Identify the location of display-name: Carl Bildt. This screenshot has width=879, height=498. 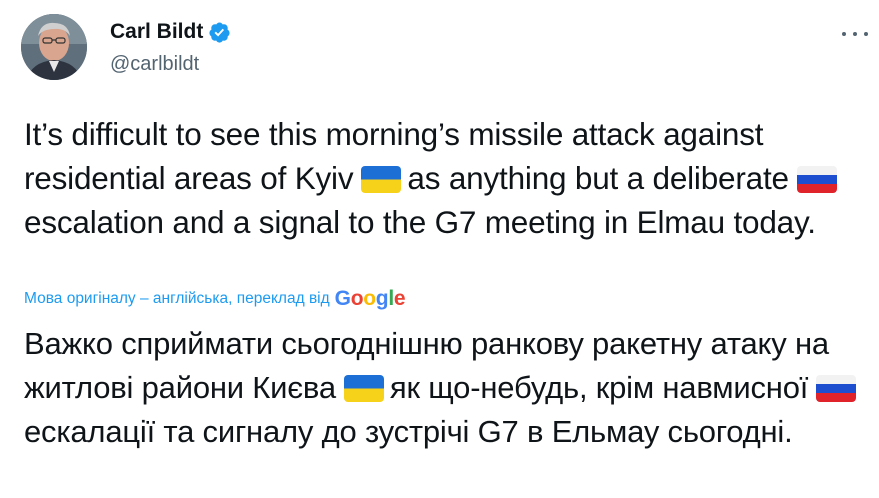
(156, 32).